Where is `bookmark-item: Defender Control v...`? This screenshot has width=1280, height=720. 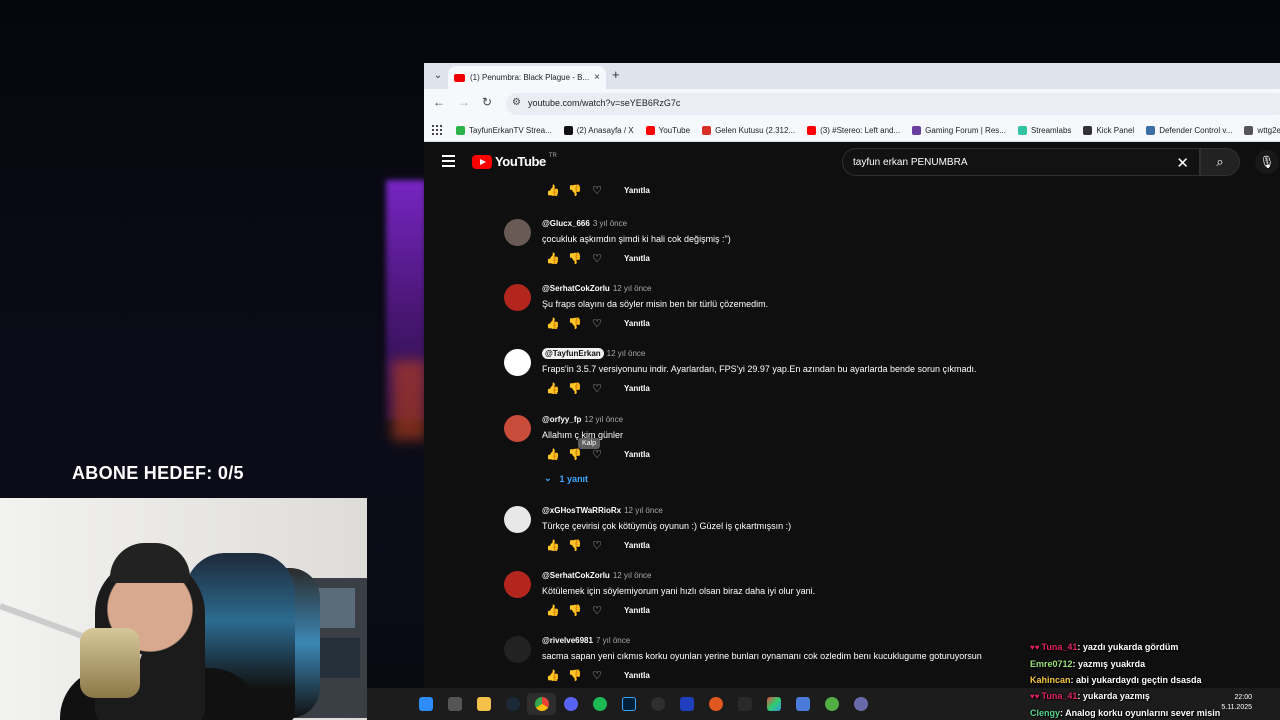
bookmark-item: Defender Control v... is located at coordinates (1189, 130).